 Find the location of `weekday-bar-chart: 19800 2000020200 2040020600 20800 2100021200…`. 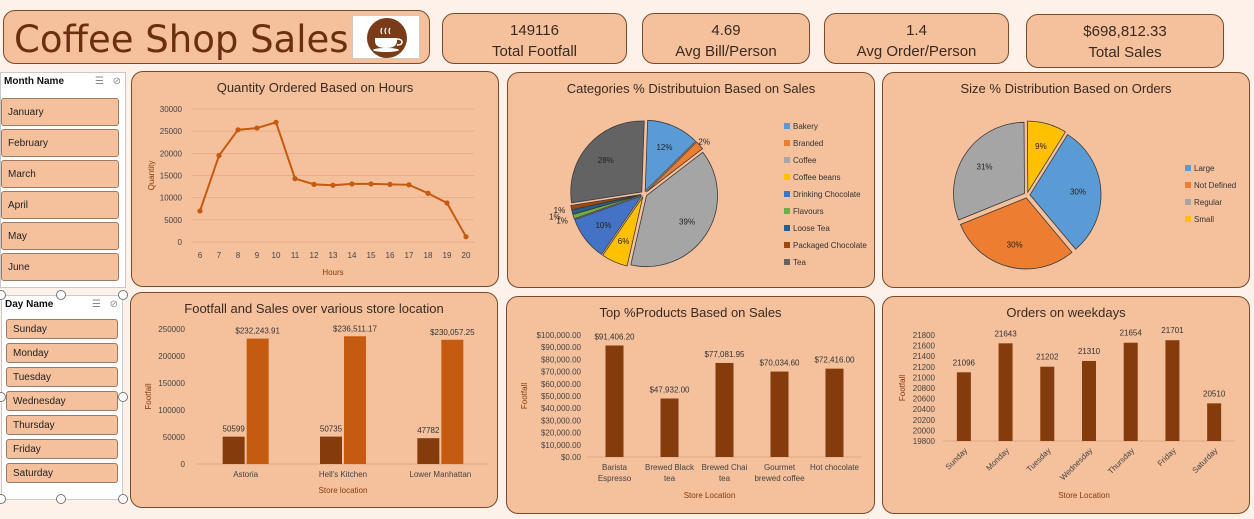

weekday-bar-chart: 19800 2000020200 2040020600 20800 2100021200… is located at coordinates (1066, 413).